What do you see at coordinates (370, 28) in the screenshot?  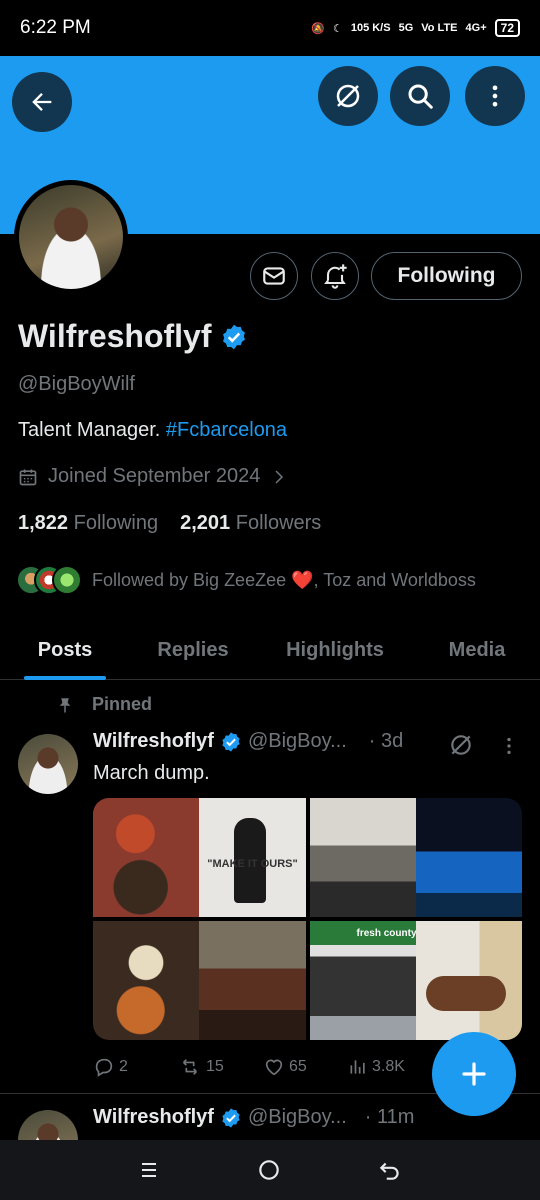 I see `net-speed: 105 K/S` at bounding box center [370, 28].